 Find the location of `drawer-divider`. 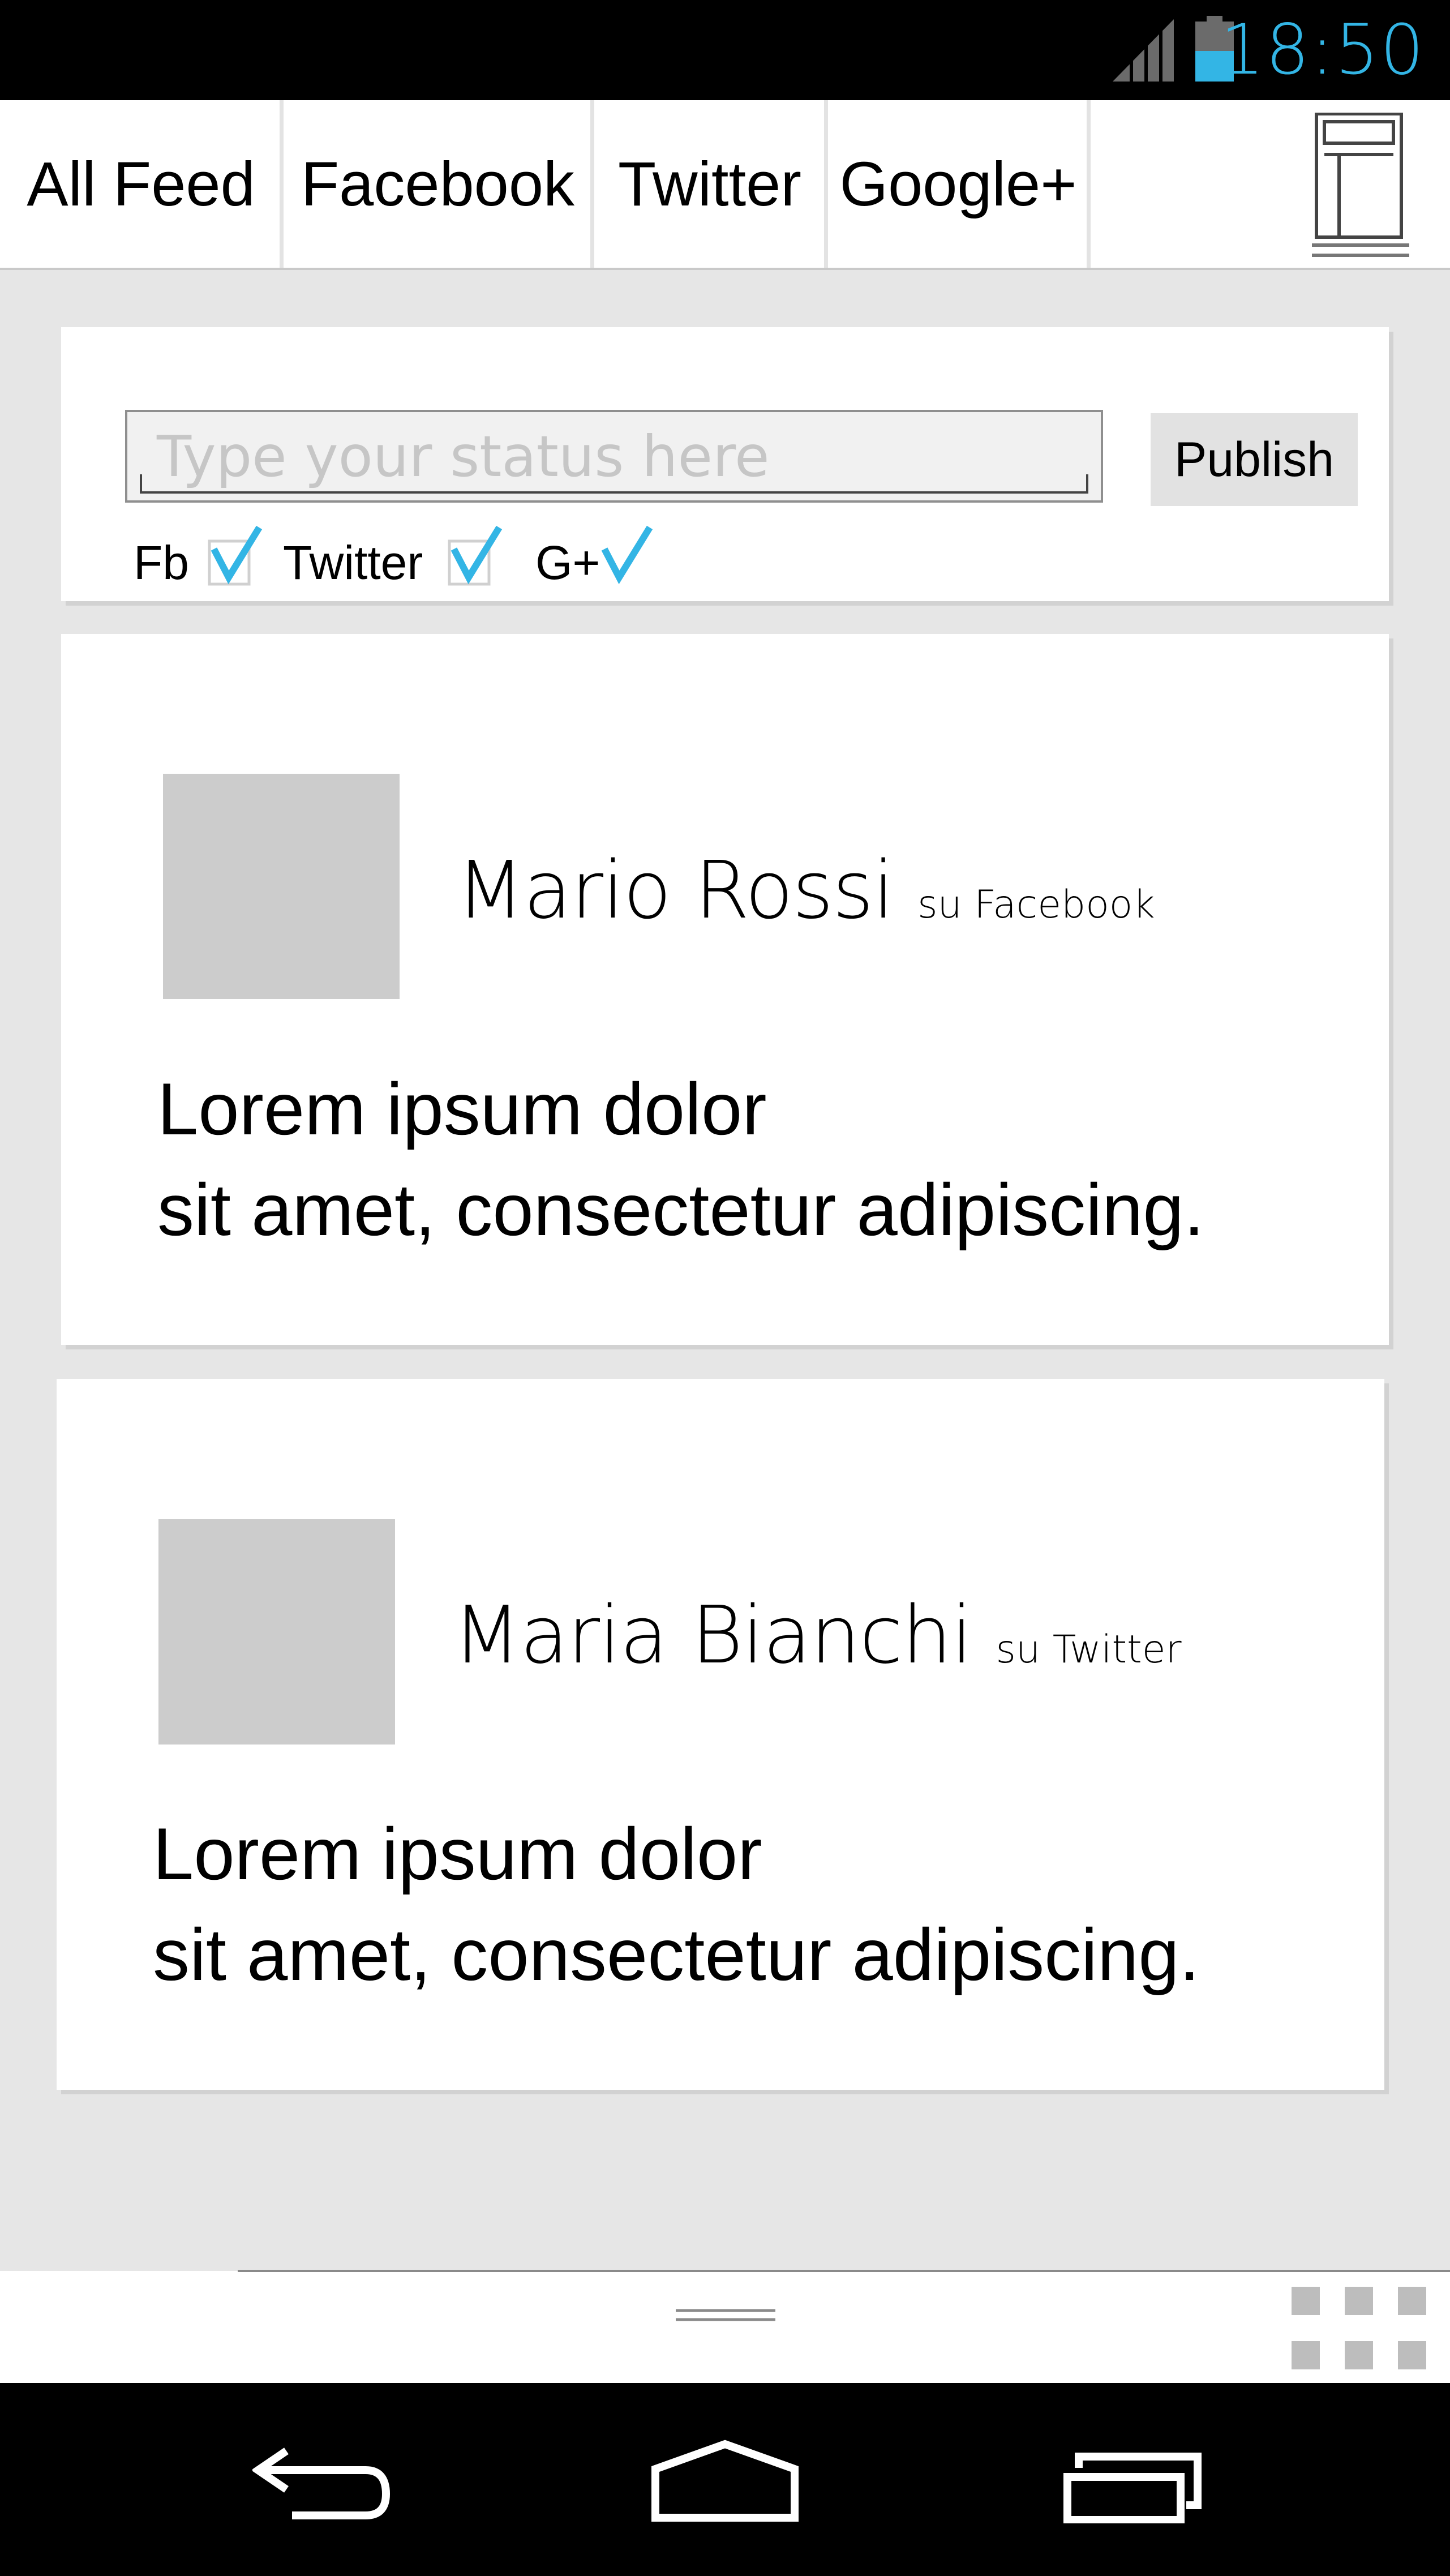

drawer-divider is located at coordinates (844, 2271).